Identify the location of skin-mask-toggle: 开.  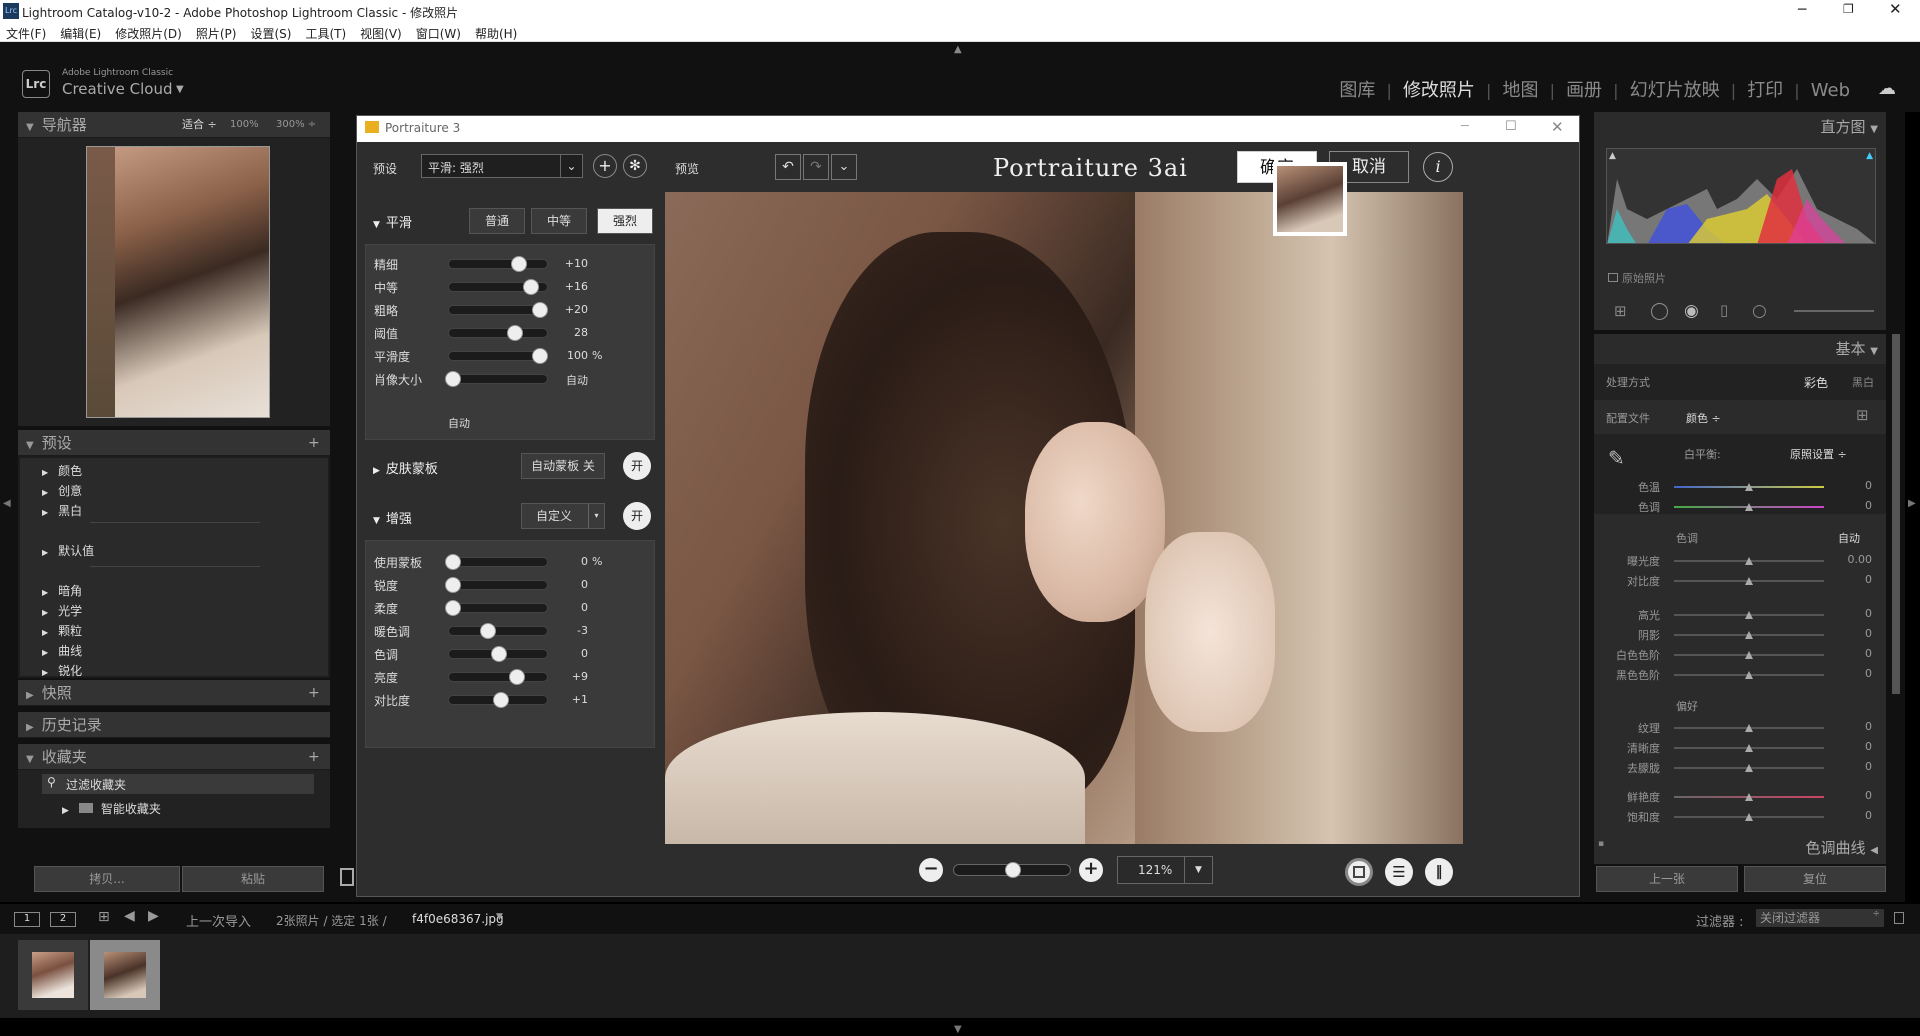
(637, 466).